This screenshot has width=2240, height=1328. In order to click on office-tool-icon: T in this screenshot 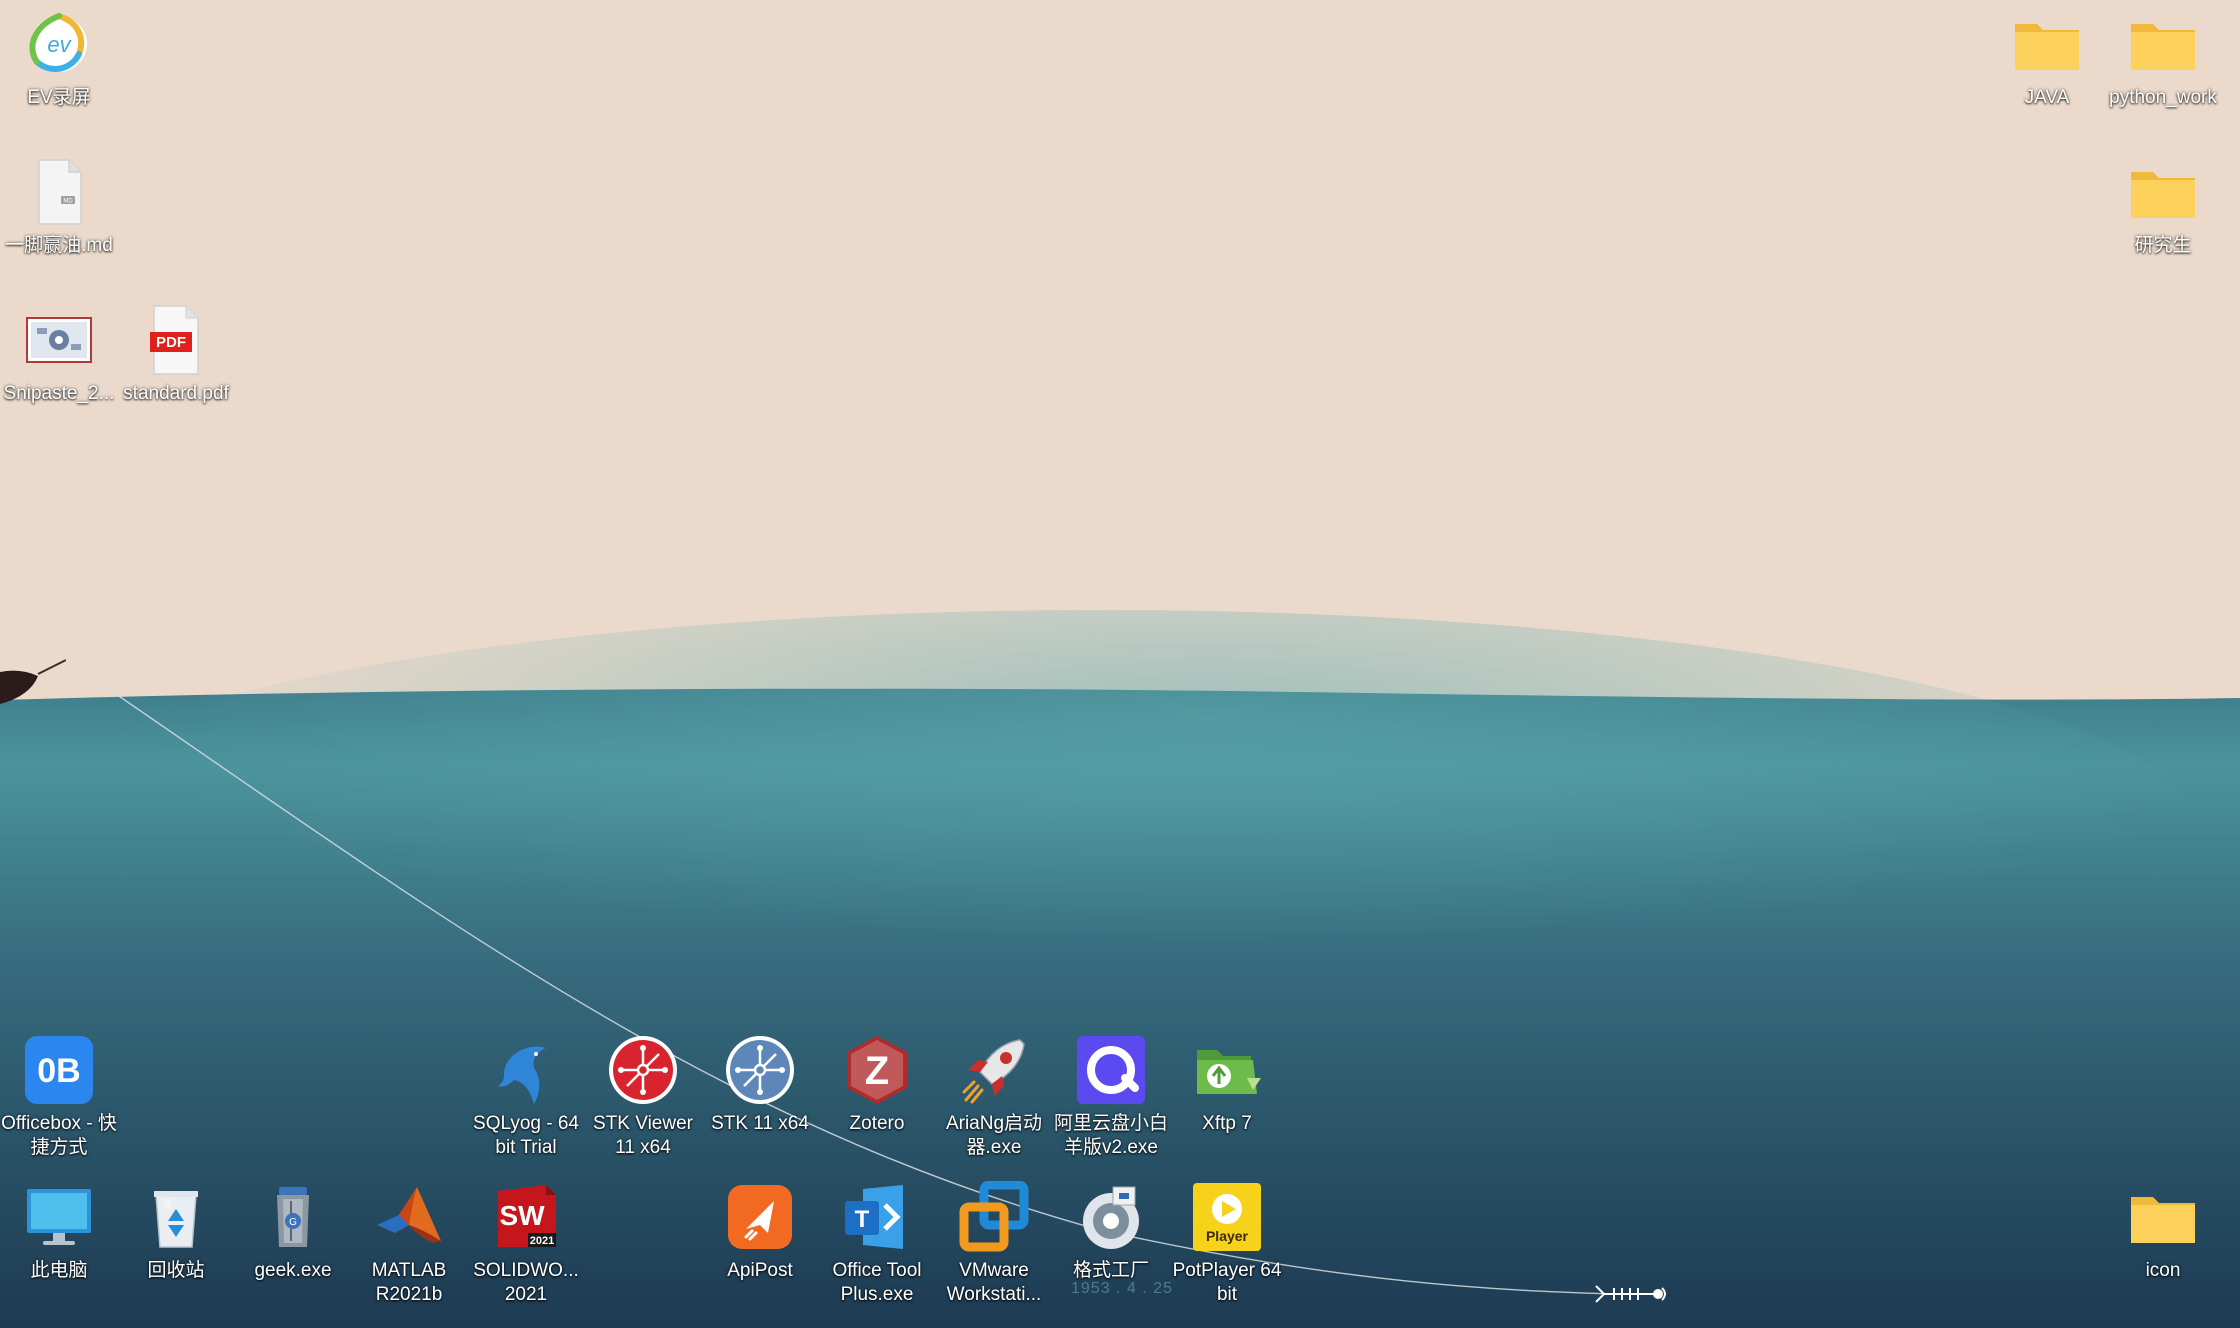, I will do `click(877, 1217)`.